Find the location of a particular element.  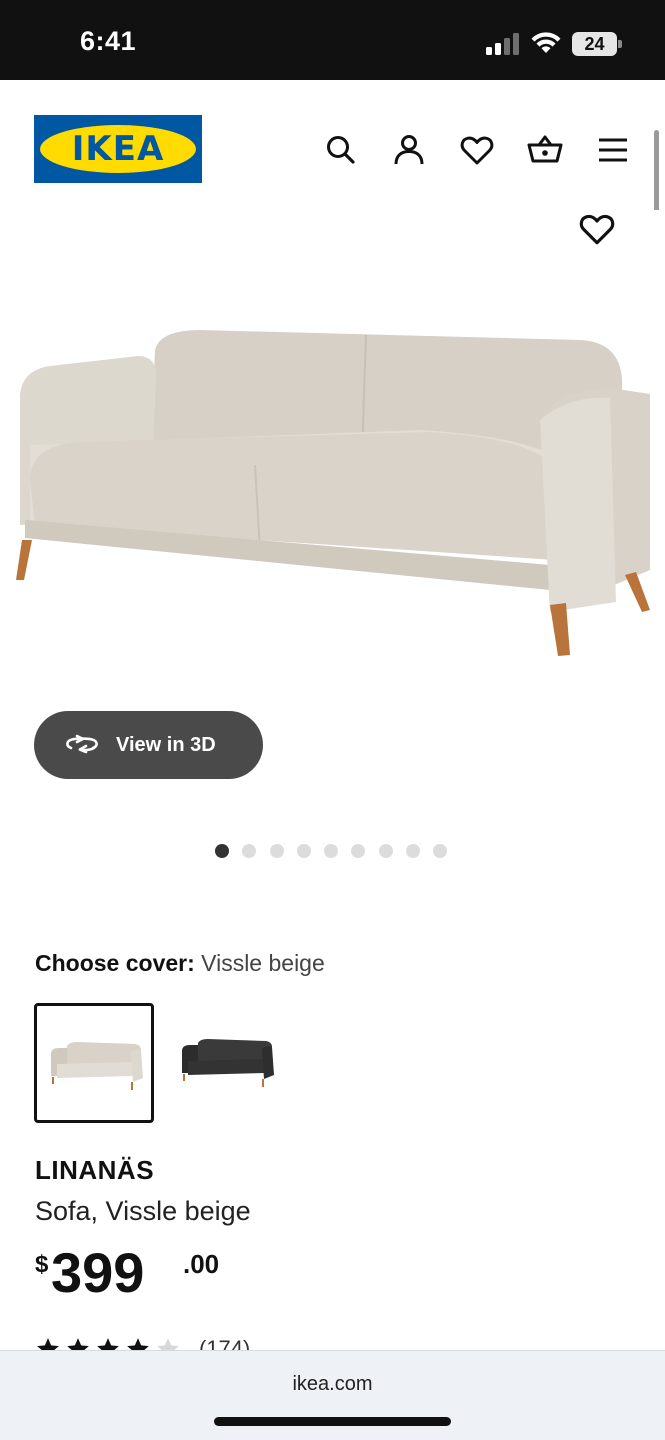

search-icon is located at coordinates (341, 150).